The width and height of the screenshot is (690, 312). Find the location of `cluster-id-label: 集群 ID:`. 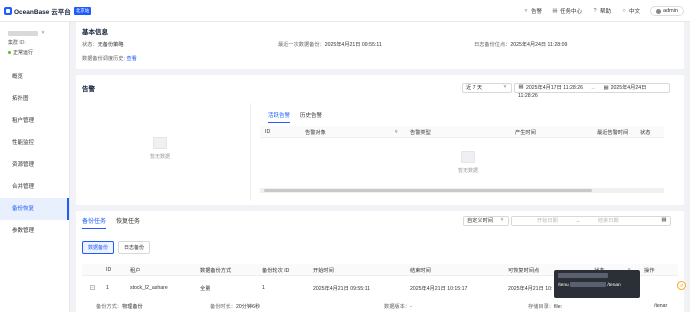

cluster-id-label: 集群 ID: is located at coordinates (17, 43).